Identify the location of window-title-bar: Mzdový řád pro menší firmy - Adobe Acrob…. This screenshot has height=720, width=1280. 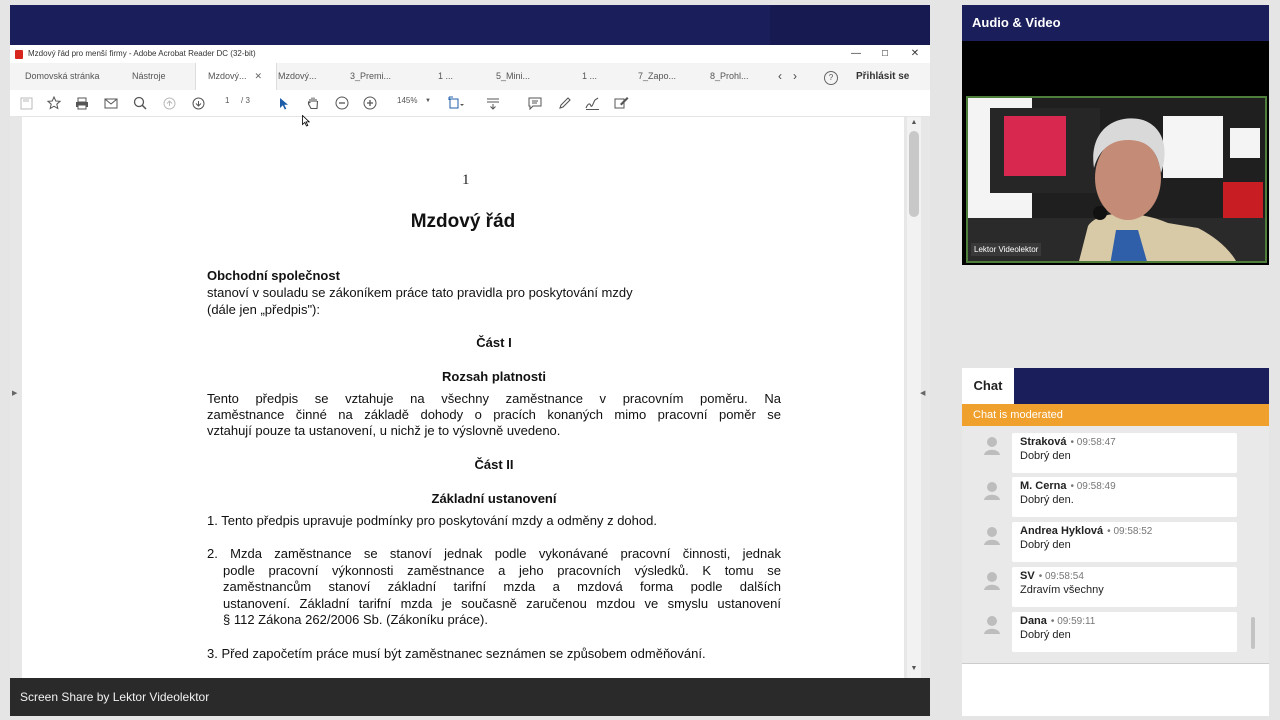
(470, 54).